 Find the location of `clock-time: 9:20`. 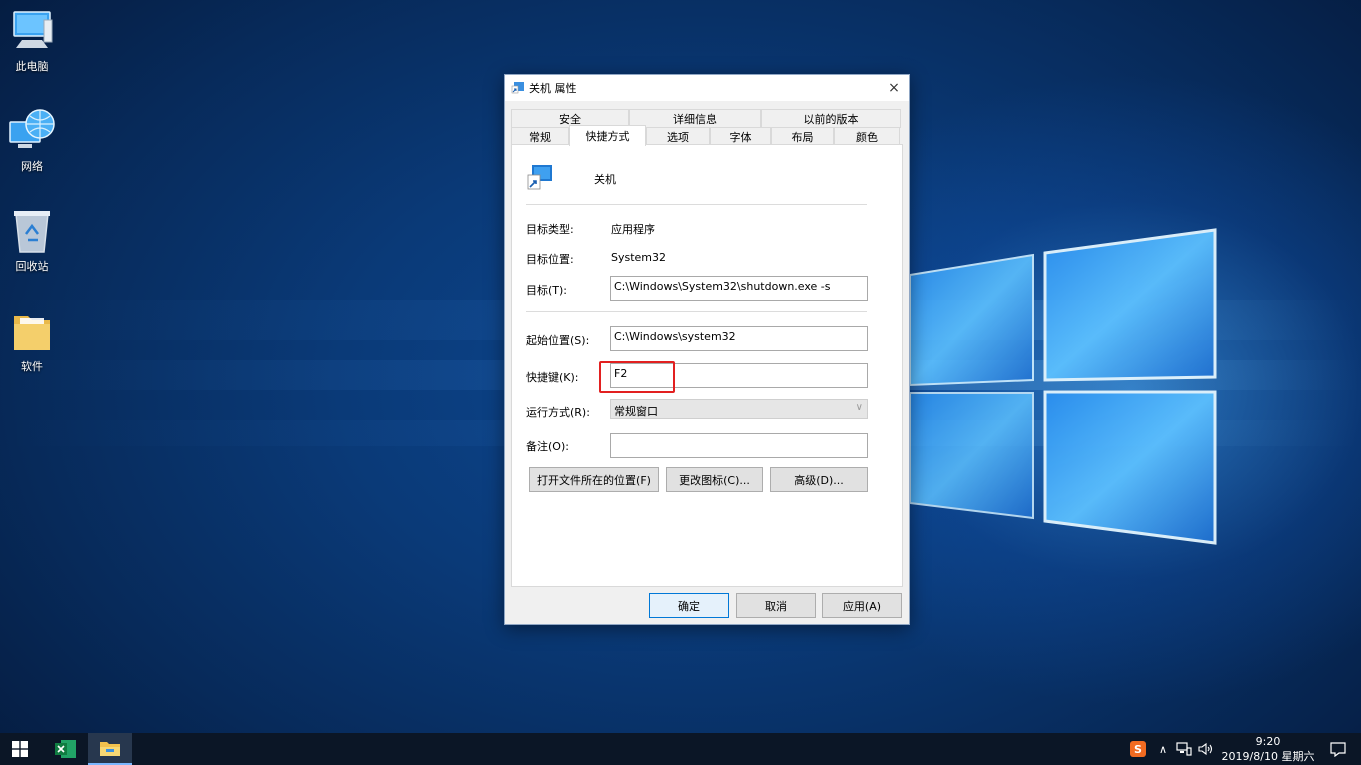

clock-time: 9:20 is located at coordinates (1268, 741).